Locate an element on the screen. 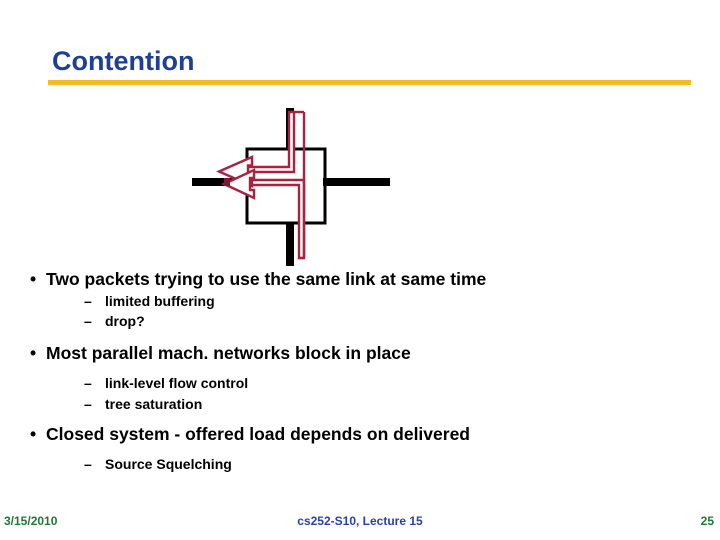 The width and height of the screenshot is (720, 540). bullet-item: – limited buffering is located at coordinates (360, 301).